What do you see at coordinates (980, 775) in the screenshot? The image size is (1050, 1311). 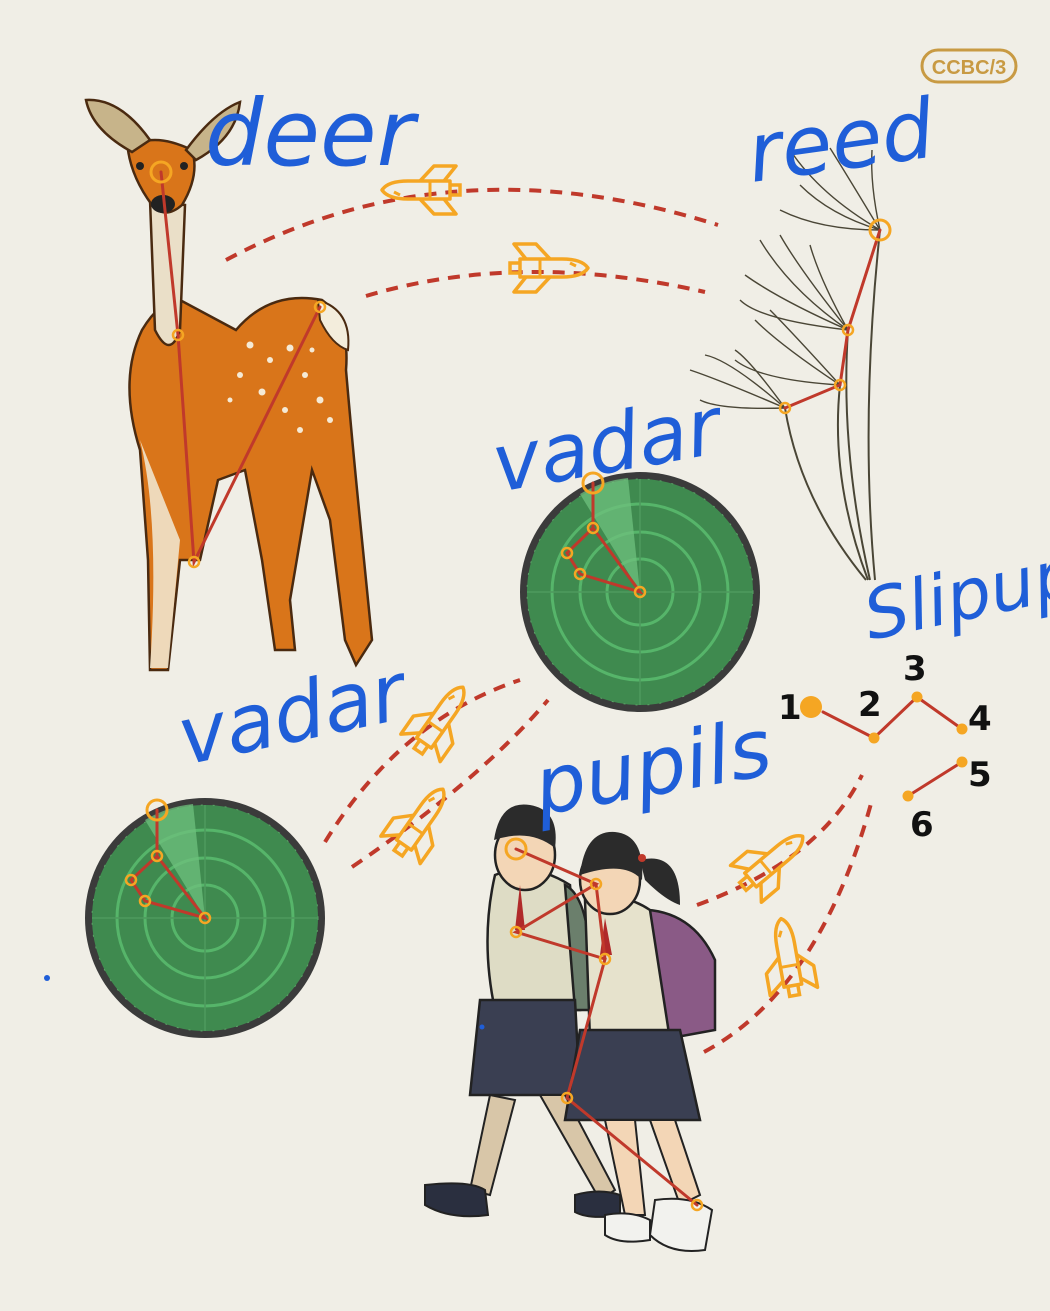 I see `slipup-number-5: 5` at bounding box center [980, 775].